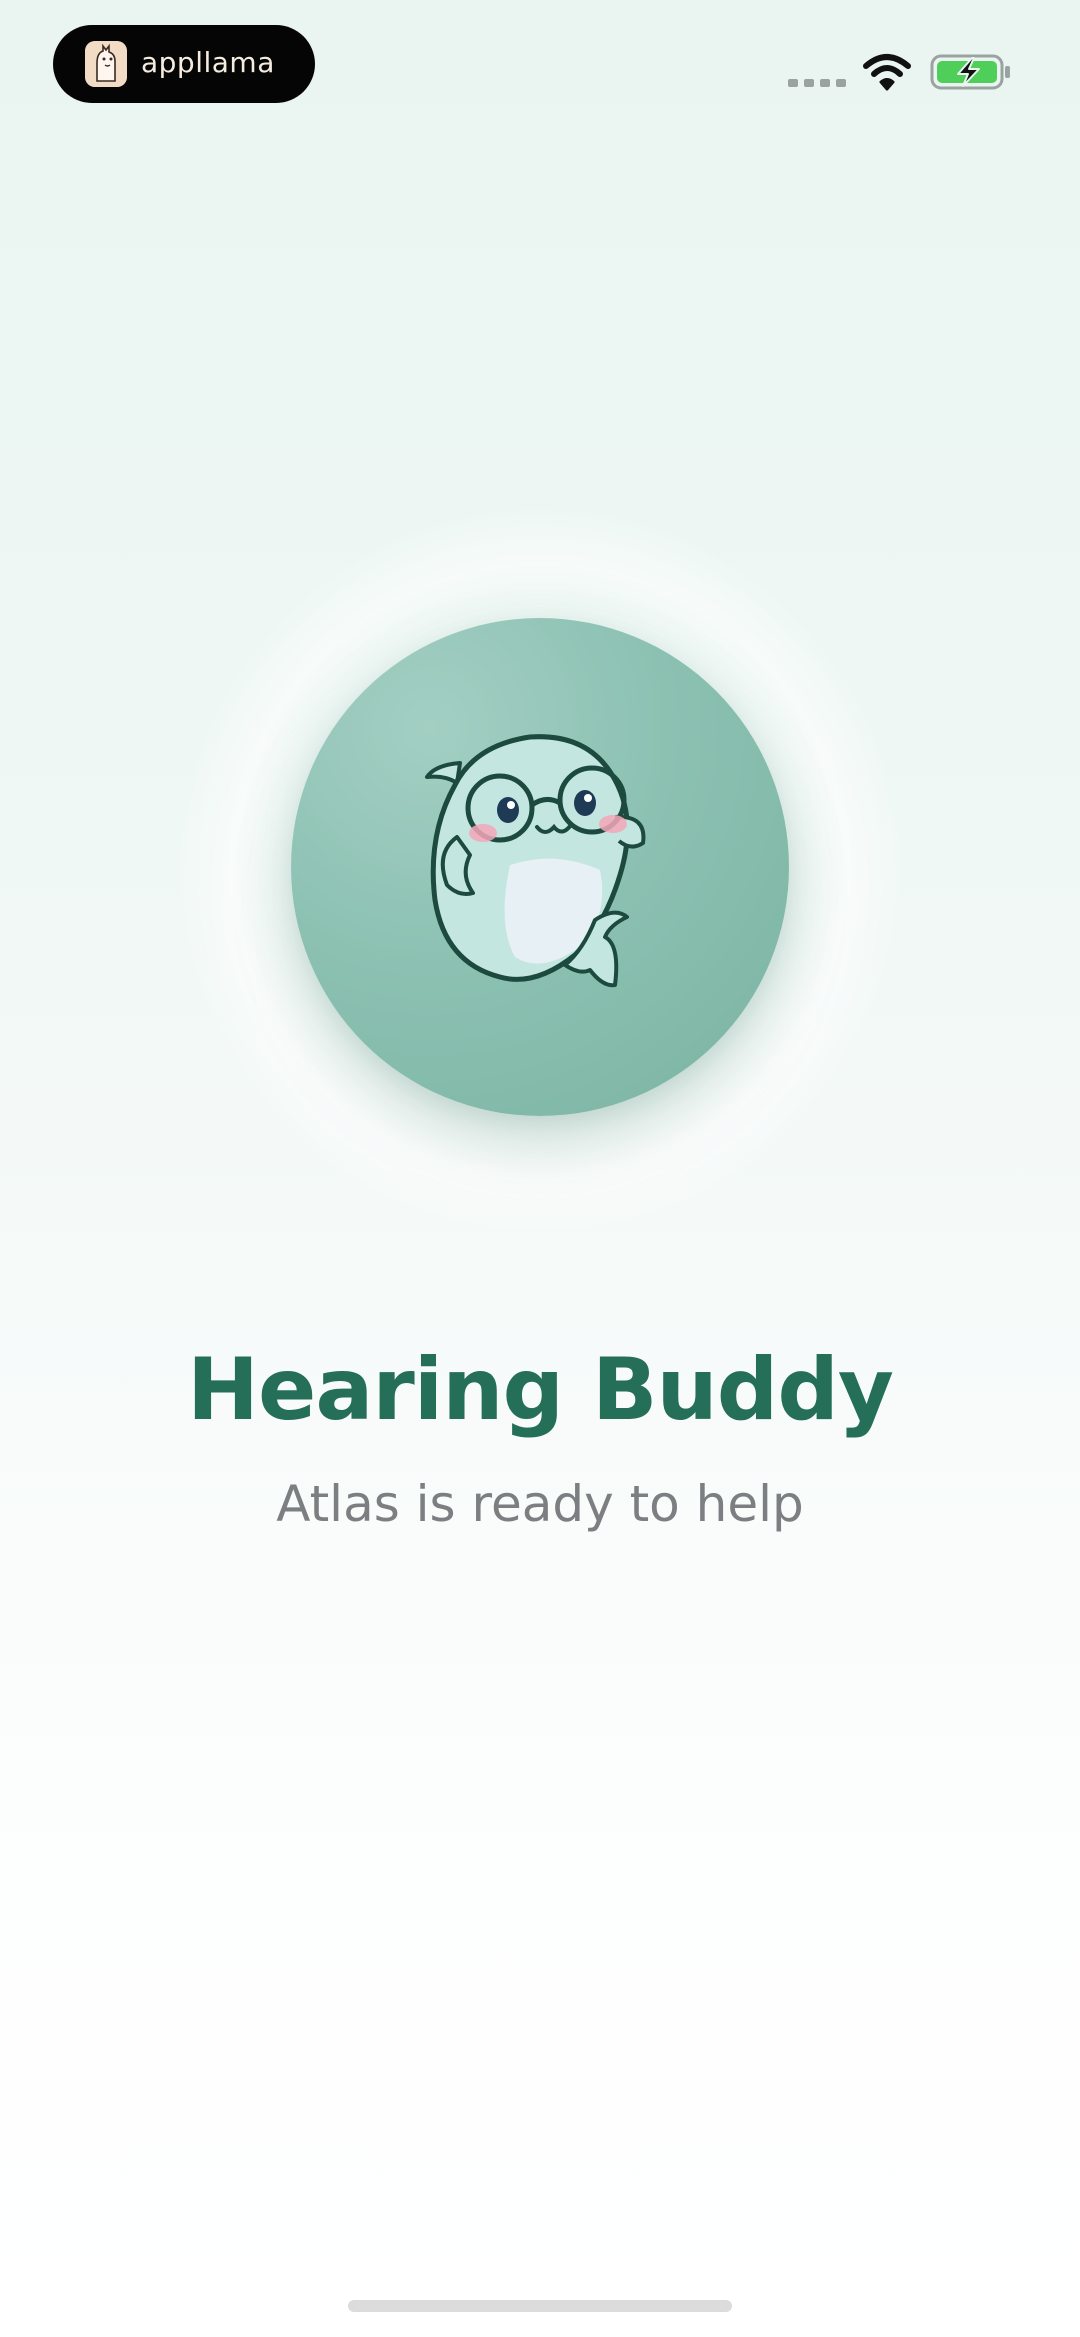 The height and width of the screenshot is (2337, 1080). What do you see at coordinates (535, 861) in the screenshot?
I see `dolphin-with-glasses-icon` at bounding box center [535, 861].